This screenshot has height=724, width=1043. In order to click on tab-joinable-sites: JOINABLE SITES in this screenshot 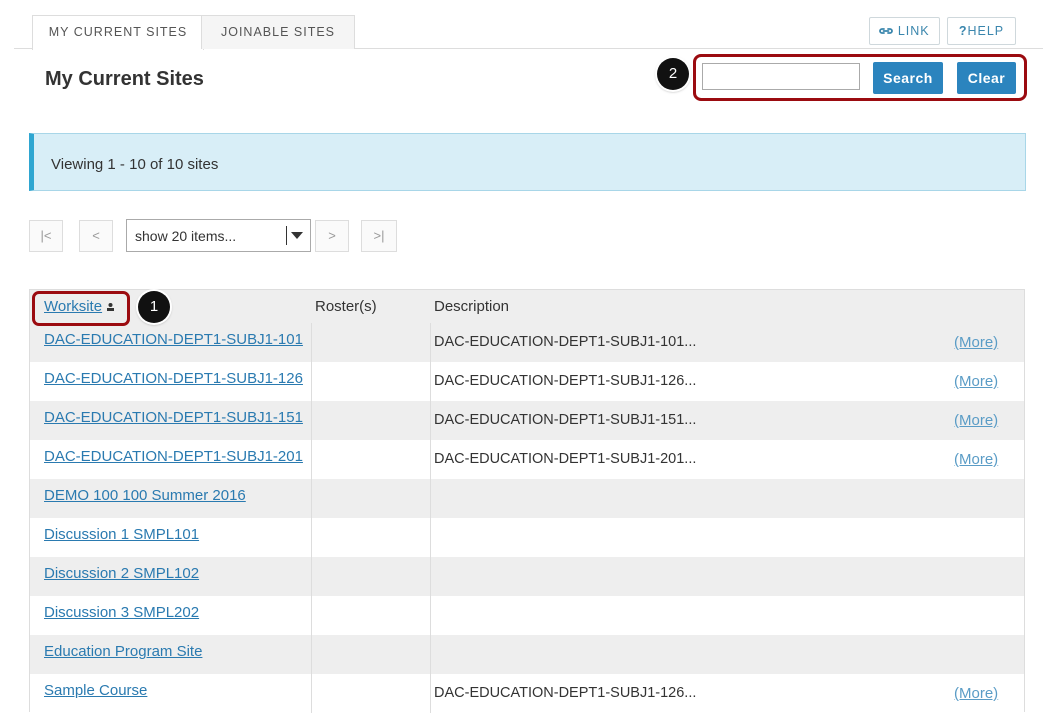, I will do `click(278, 32)`.